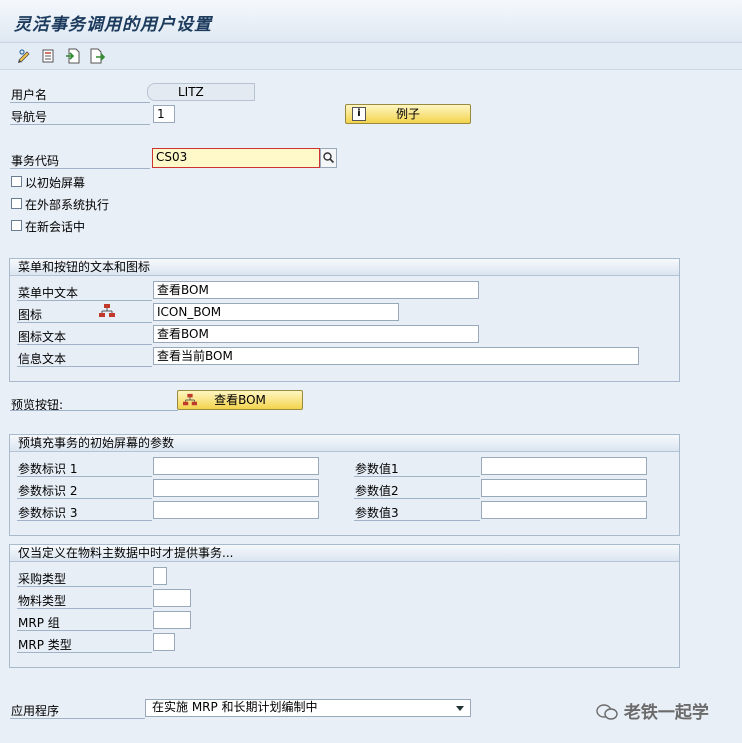 The width and height of the screenshot is (742, 743). I want to click on initial-screen-checkbox, so click(16, 181).